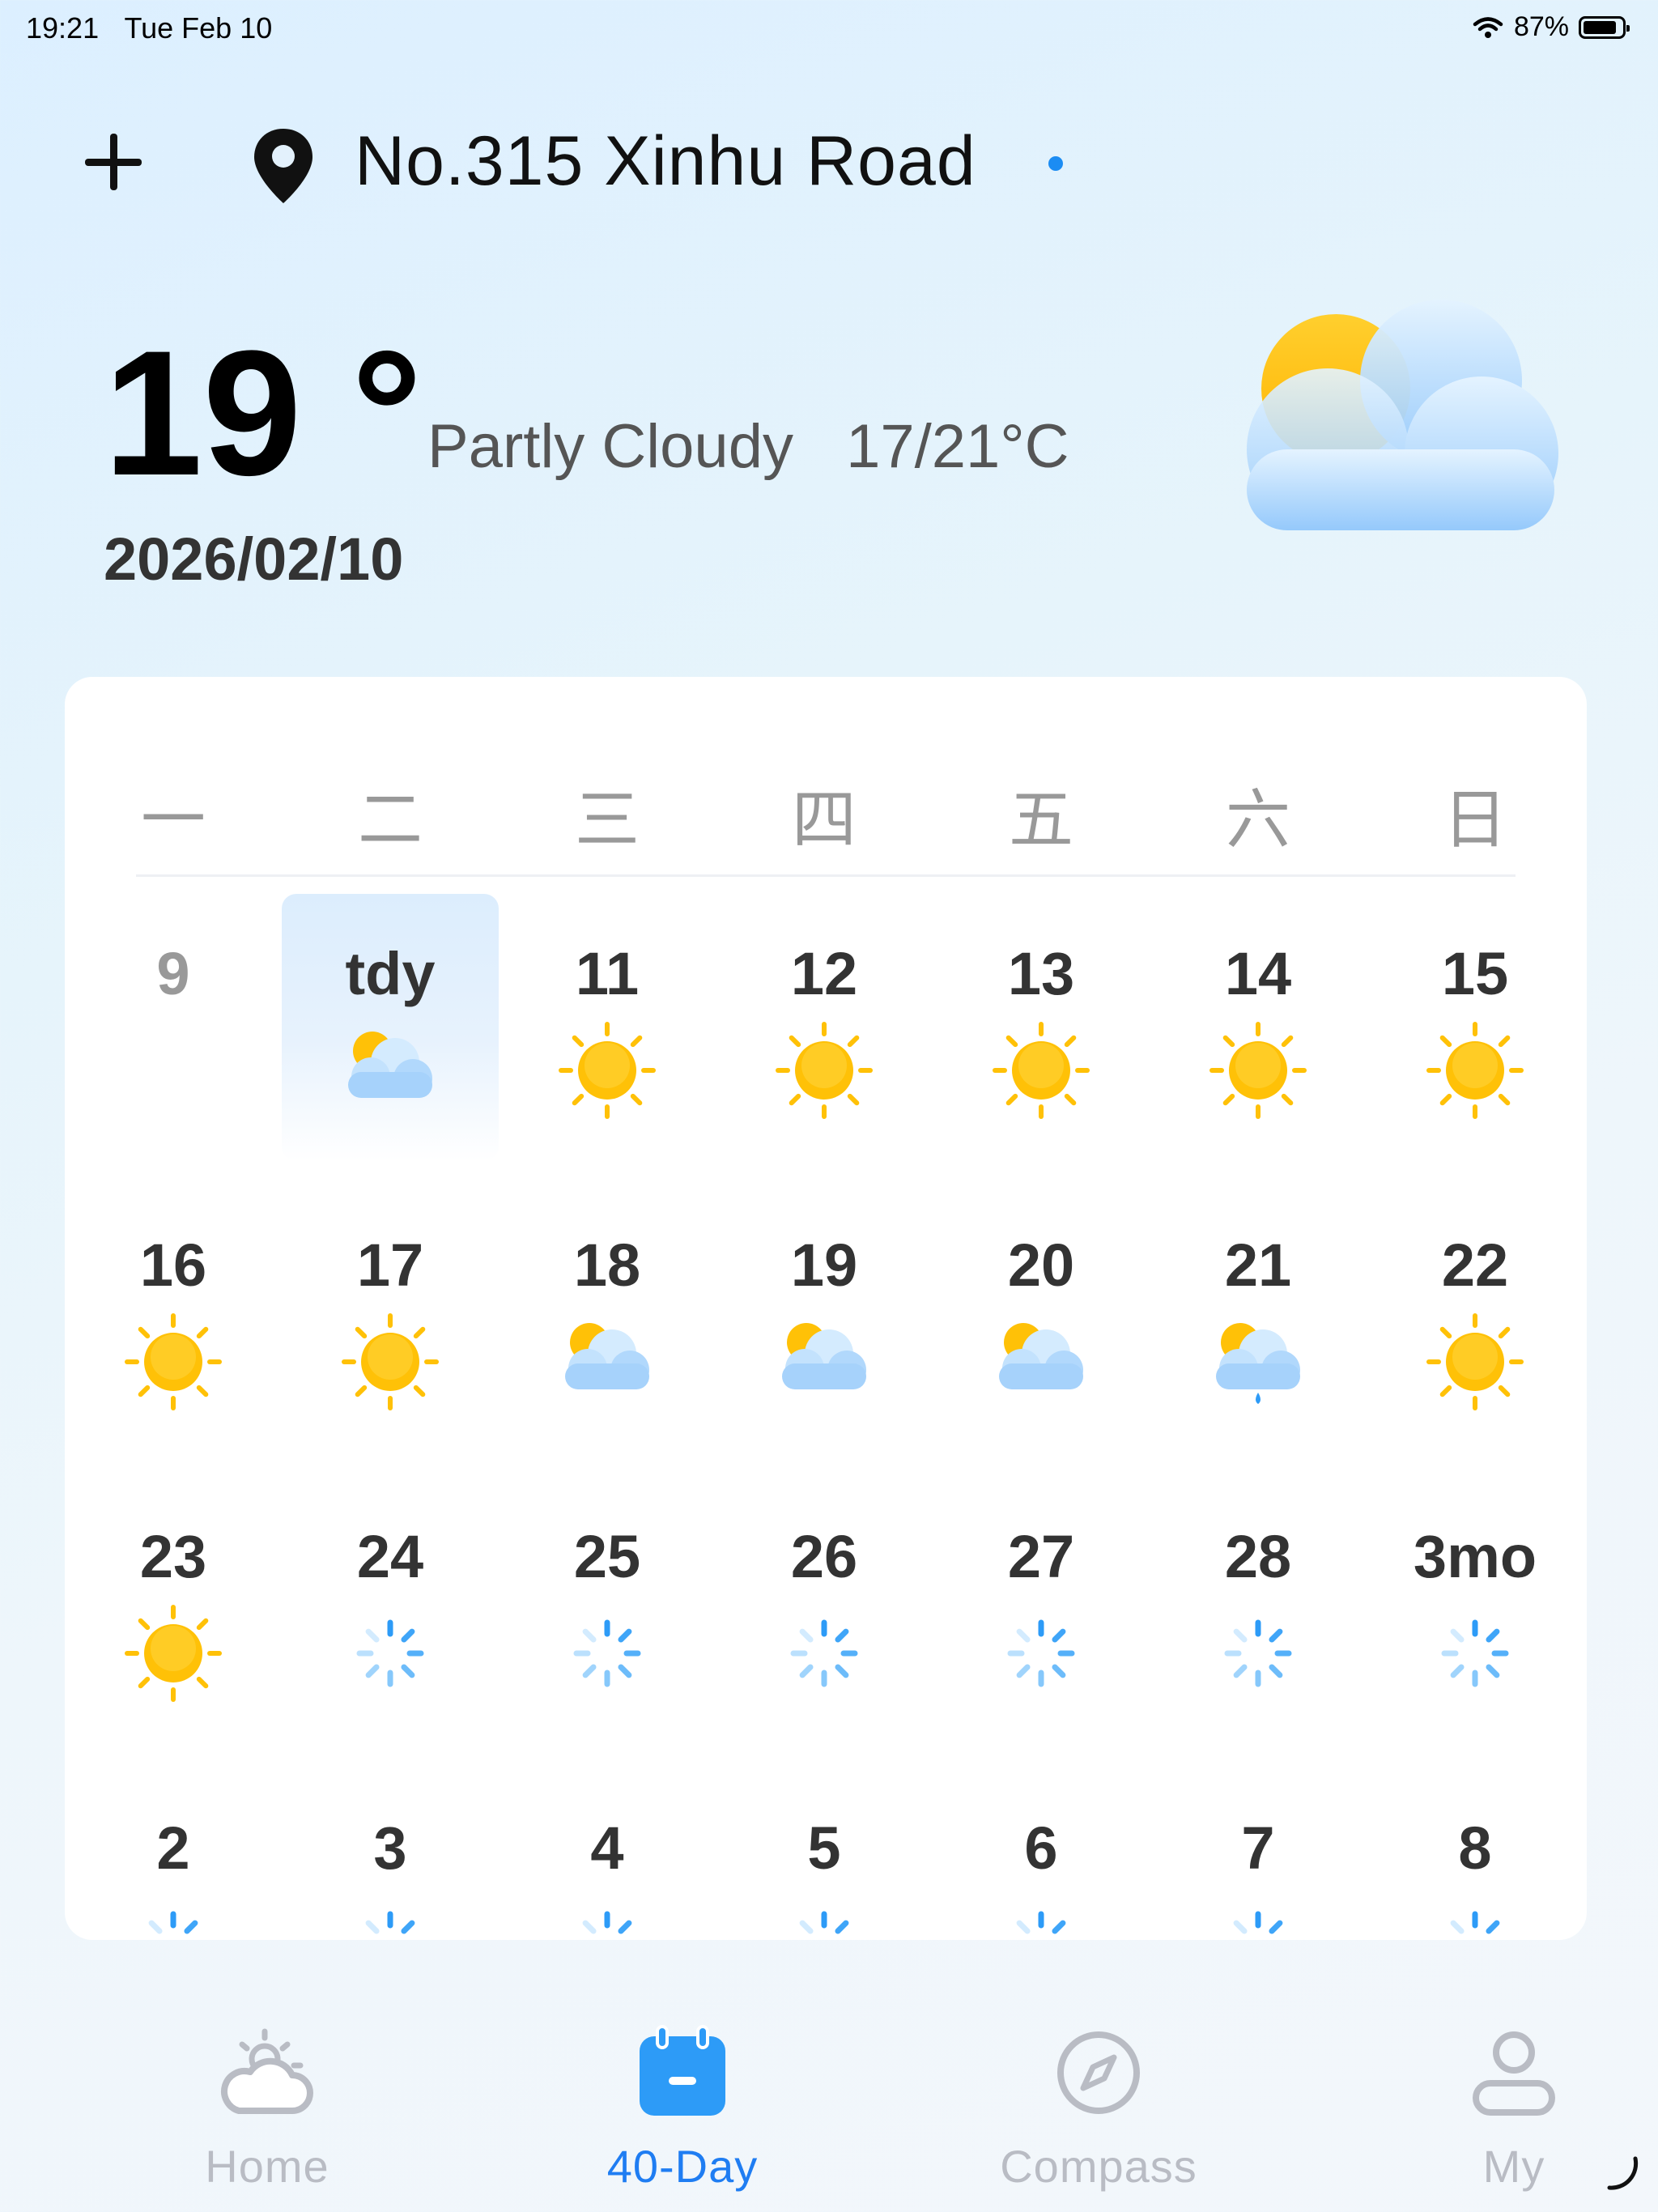 The height and width of the screenshot is (2212, 1658). Describe the element at coordinates (1041, 1557) in the screenshot. I see `day-label: 27` at that location.